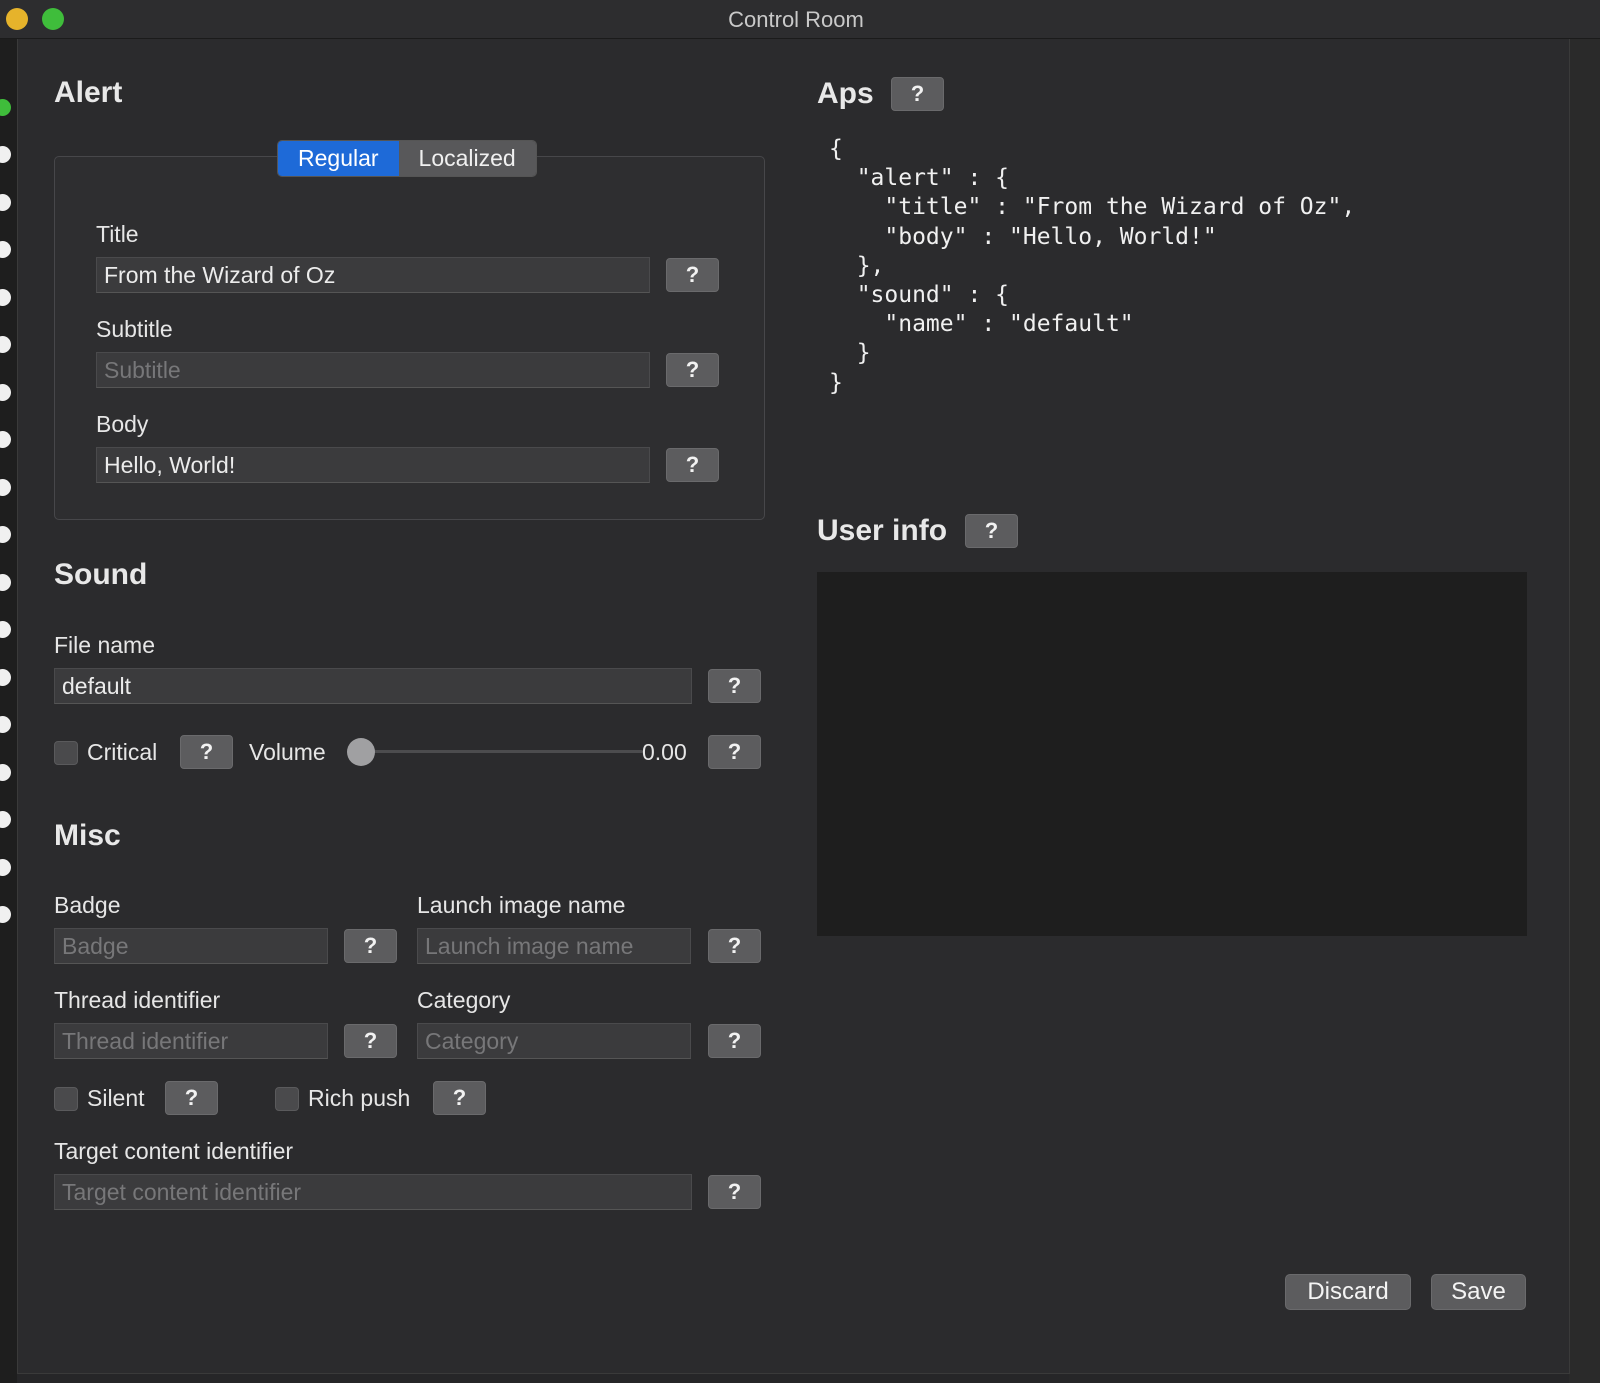  I want to click on subtitle-help-button: ?, so click(692, 370).